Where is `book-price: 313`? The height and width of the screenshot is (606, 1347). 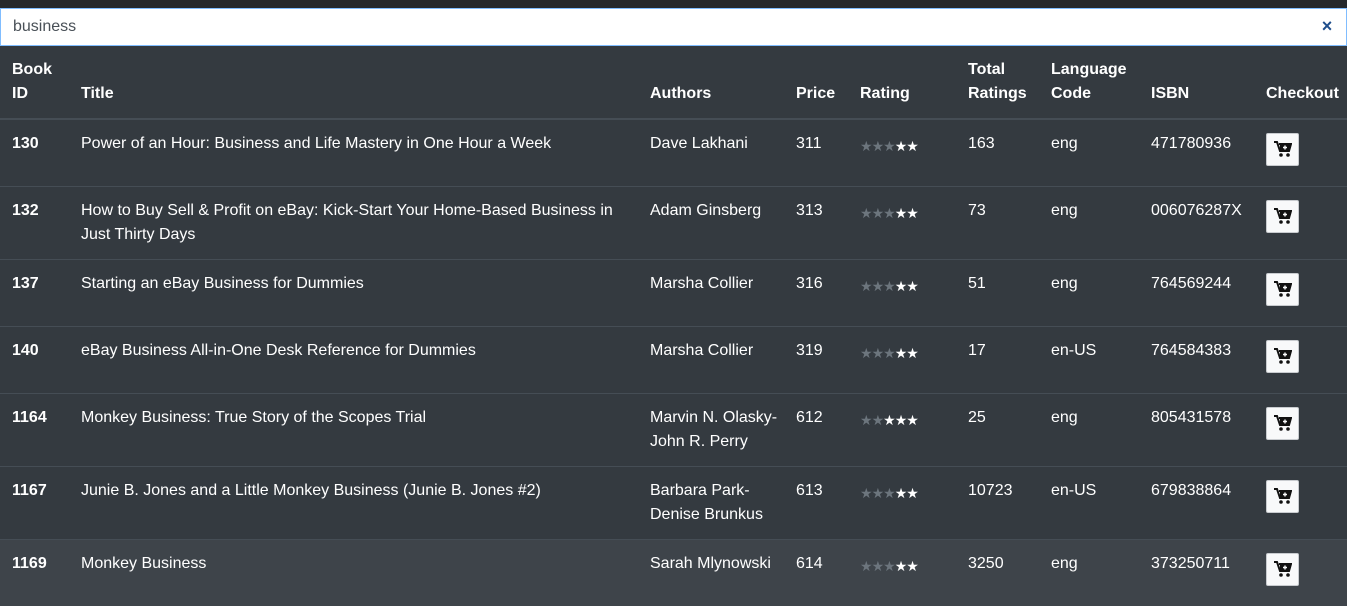 book-price: 313 is located at coordinates (816, 223).